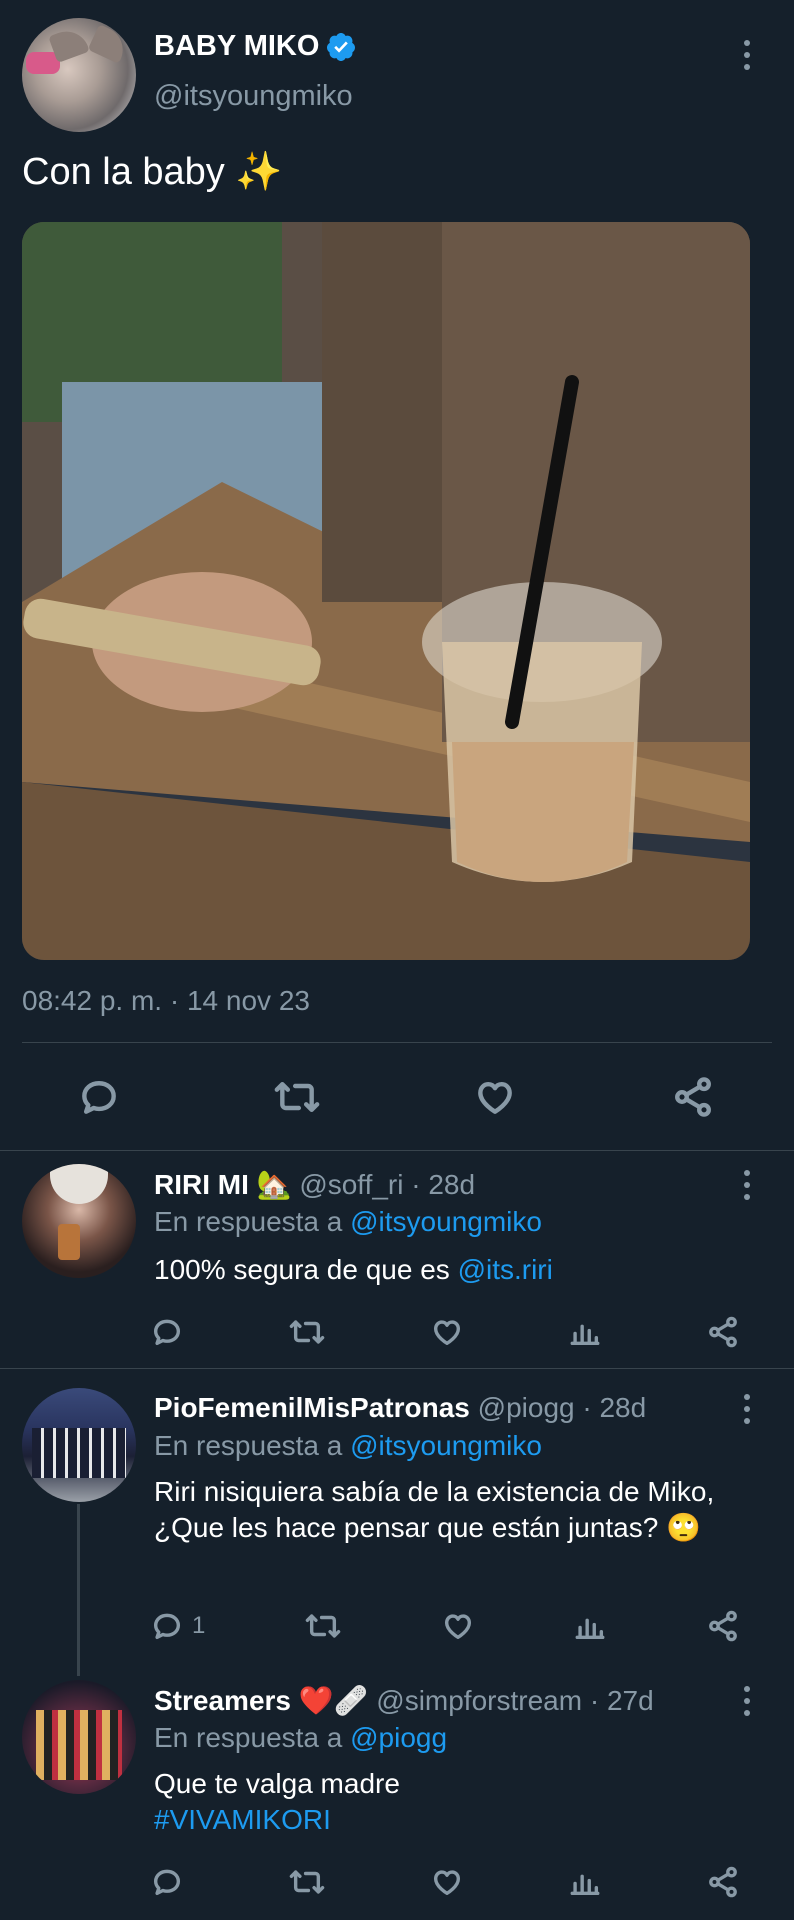 The image size is (794, 1920). What do you see at coordinates (166, 1001) in the screenshot?
I see `tweet-timestamp: 08:42 p. m. · 14 nov 23` at bounding box center [166, 1001].